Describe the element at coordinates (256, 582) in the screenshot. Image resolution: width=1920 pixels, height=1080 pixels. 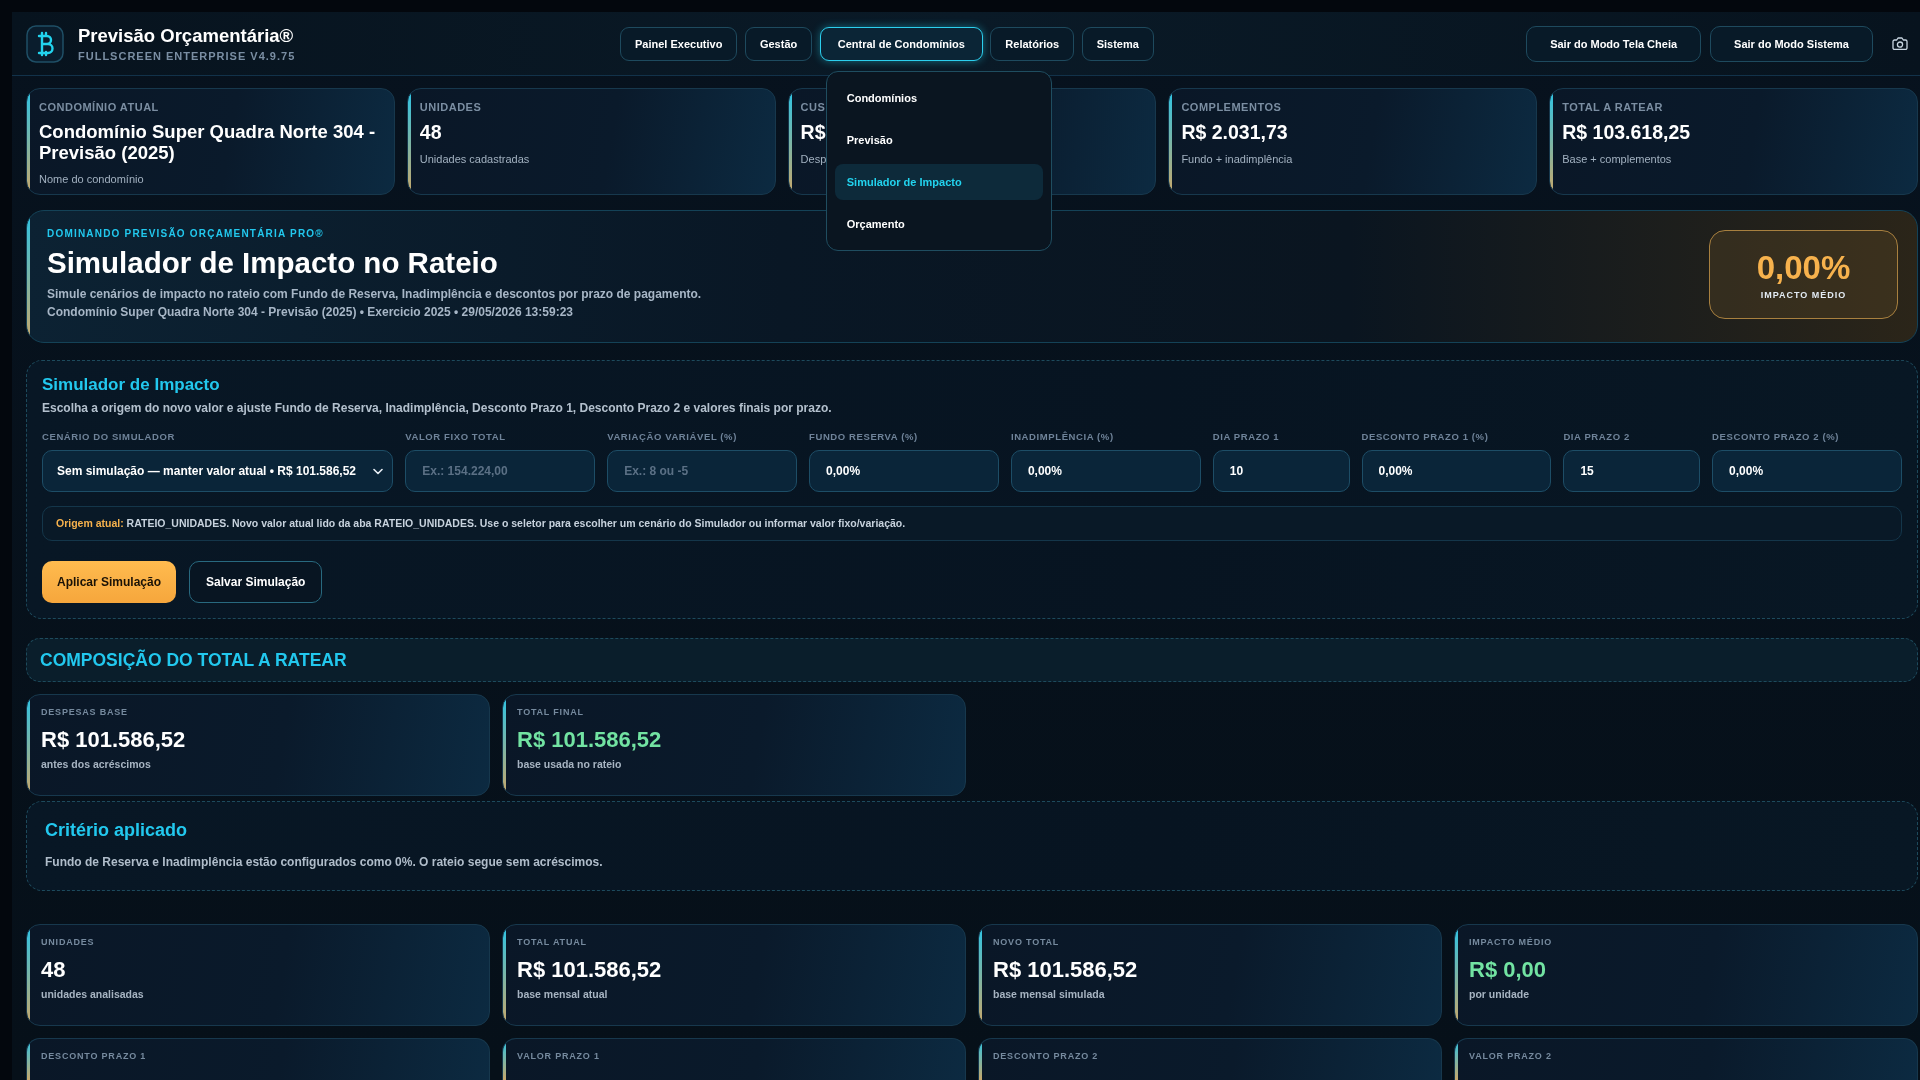
I see `action-button: Salvar Simulação` at that location.